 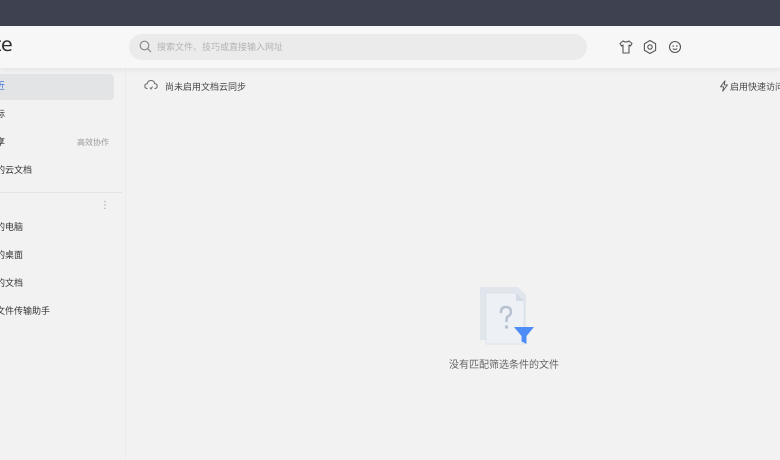 I want to click on feedback-icon, so click(x=675, y=47).